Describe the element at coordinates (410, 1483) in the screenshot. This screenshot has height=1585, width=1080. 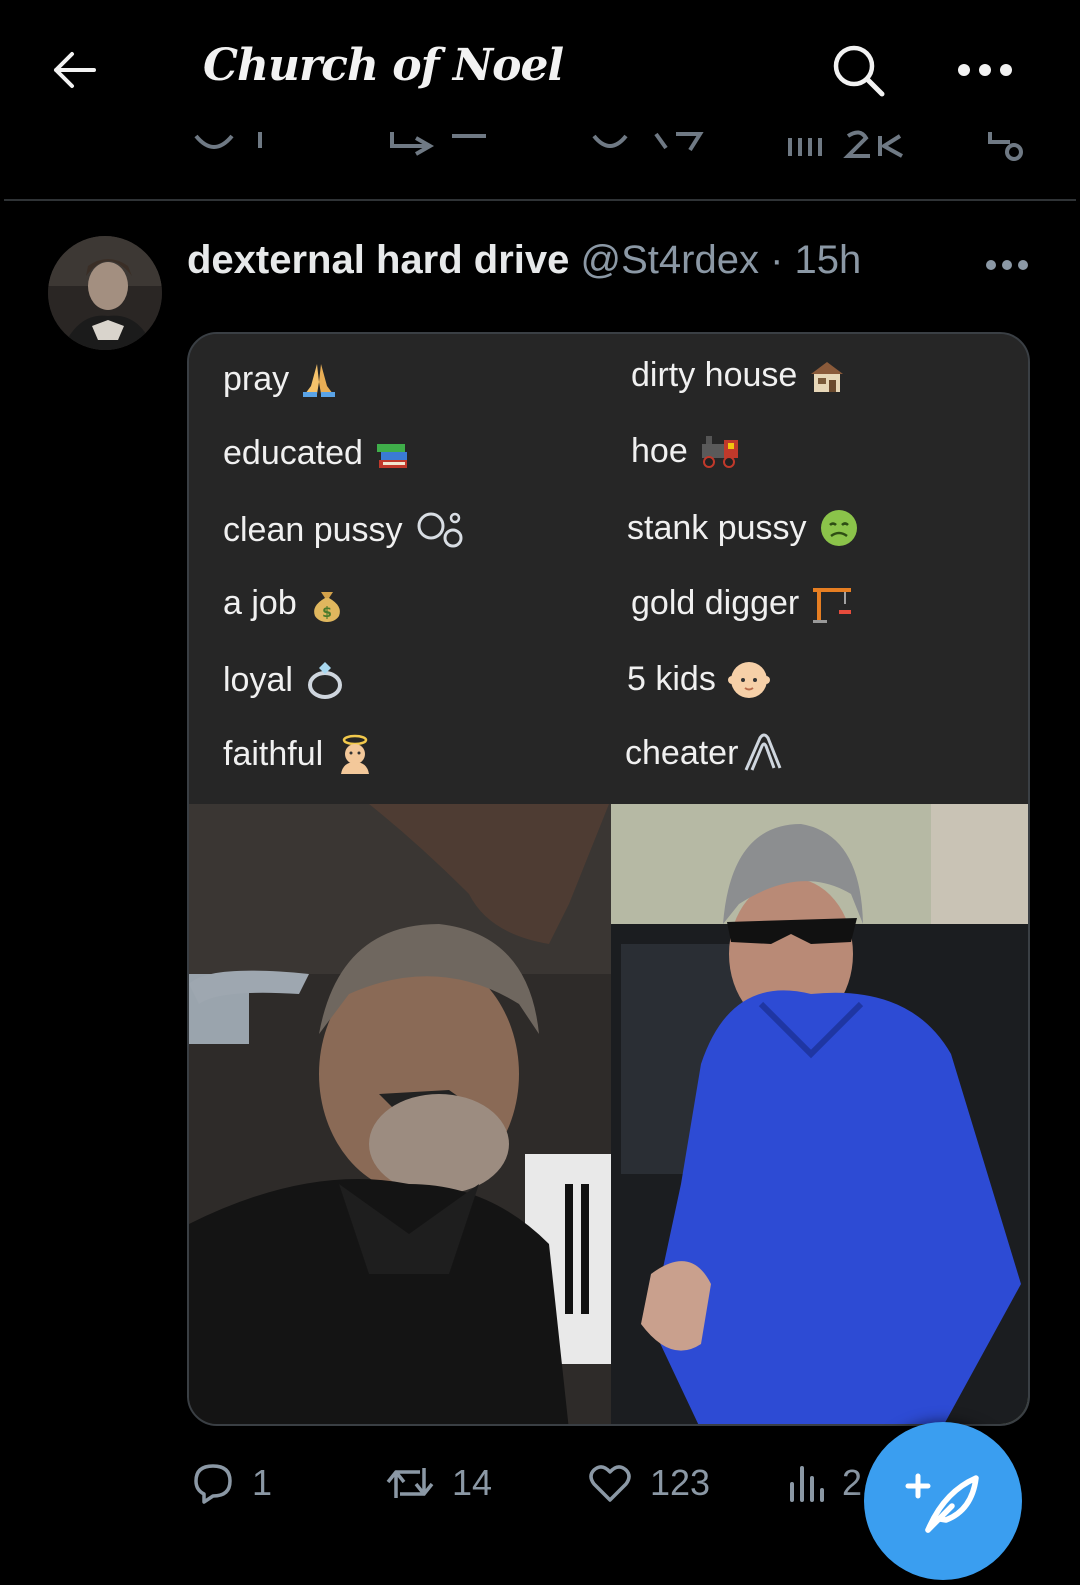
I see `retweet-icon` at that location.